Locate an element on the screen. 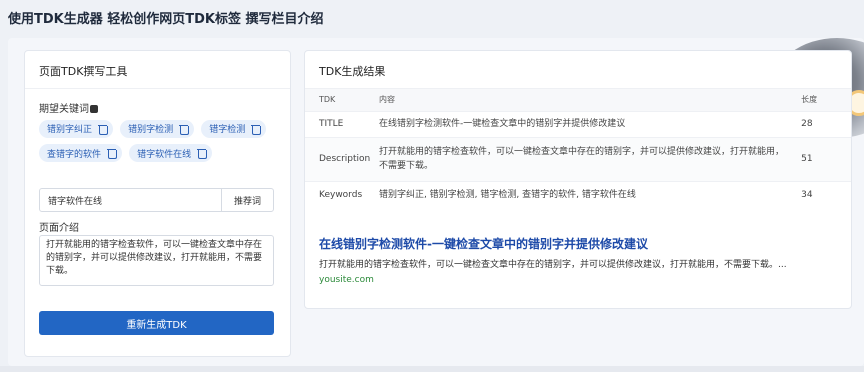 This screenshot has height=372, width=864. keyword-tag: 查错字的软件 is located at coordinates (81, 153).